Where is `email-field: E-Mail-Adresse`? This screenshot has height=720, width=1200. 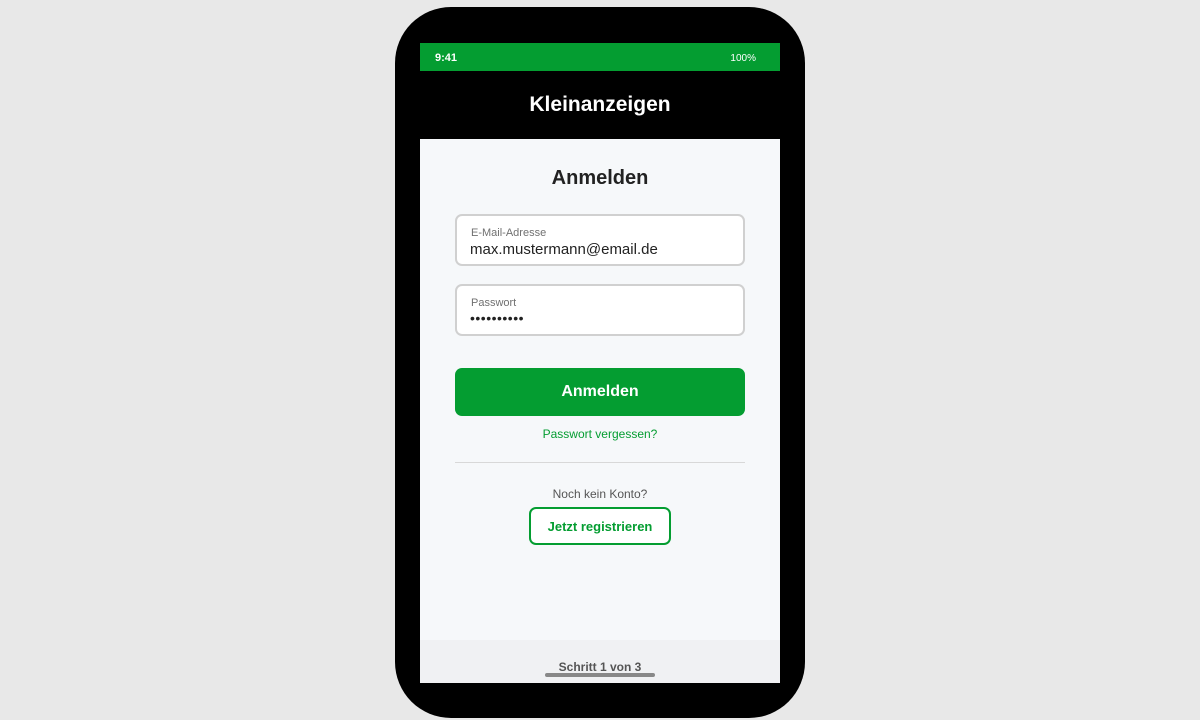 email-field: E-Mail-Adresse is located at coordinates (600, 240).